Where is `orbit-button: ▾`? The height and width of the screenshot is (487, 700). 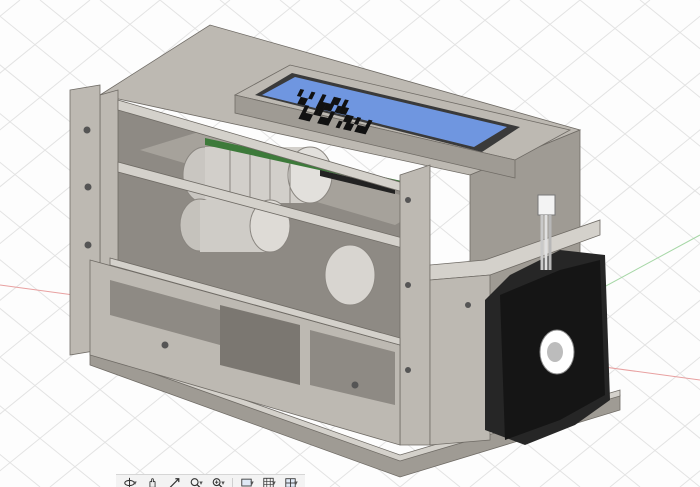 orbit-button: ▾ is located at coordinates (130, 482).